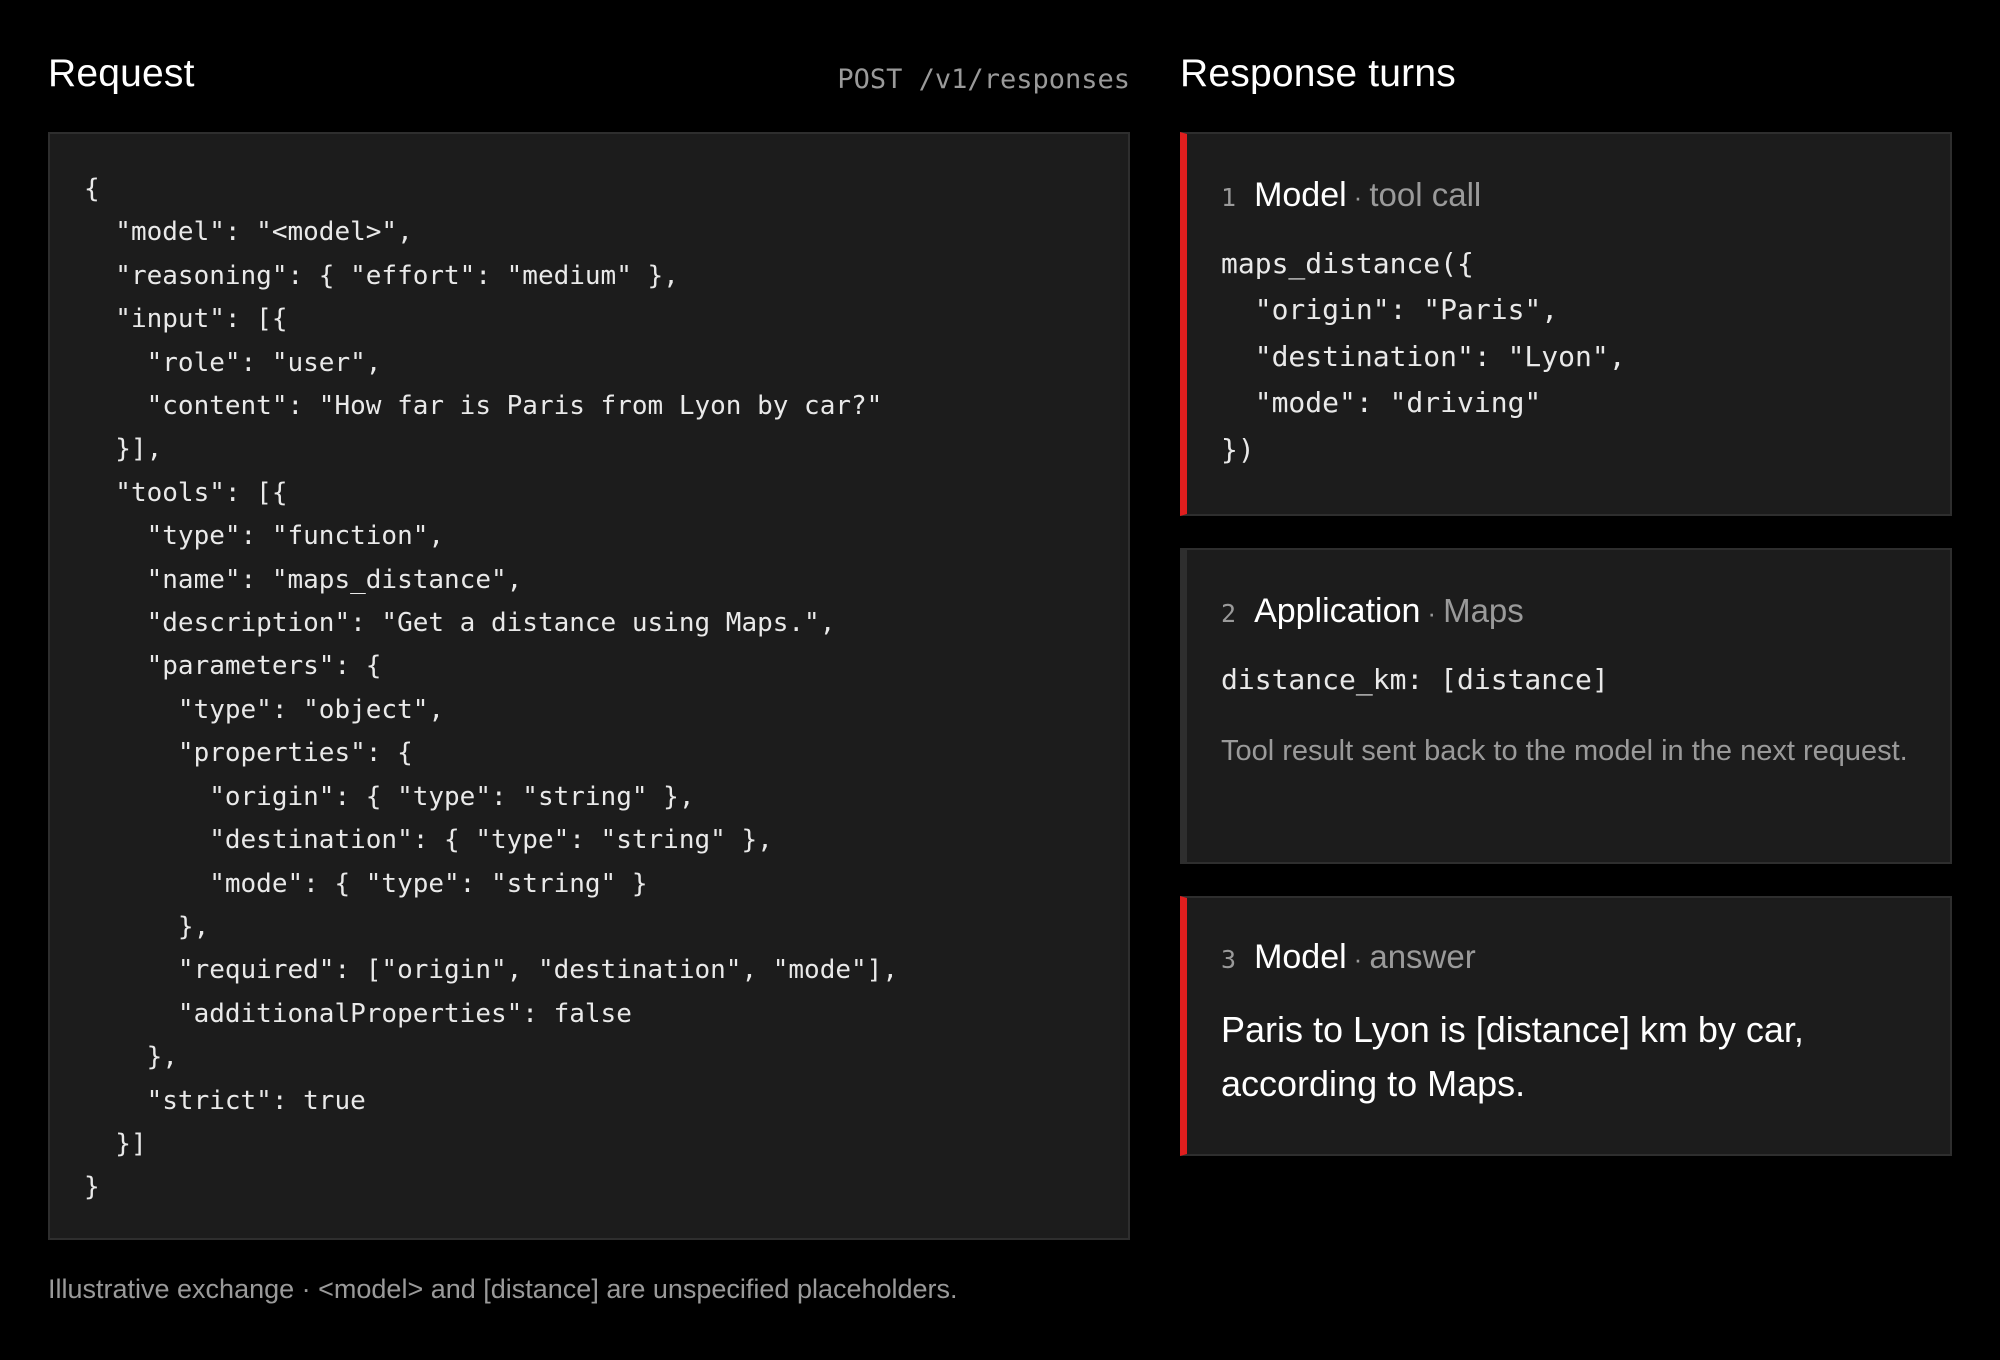 The height and width of the screenshot is (1360, 2000). I want to click on turn-header: 3 Model · answer, so click(1570, 957).